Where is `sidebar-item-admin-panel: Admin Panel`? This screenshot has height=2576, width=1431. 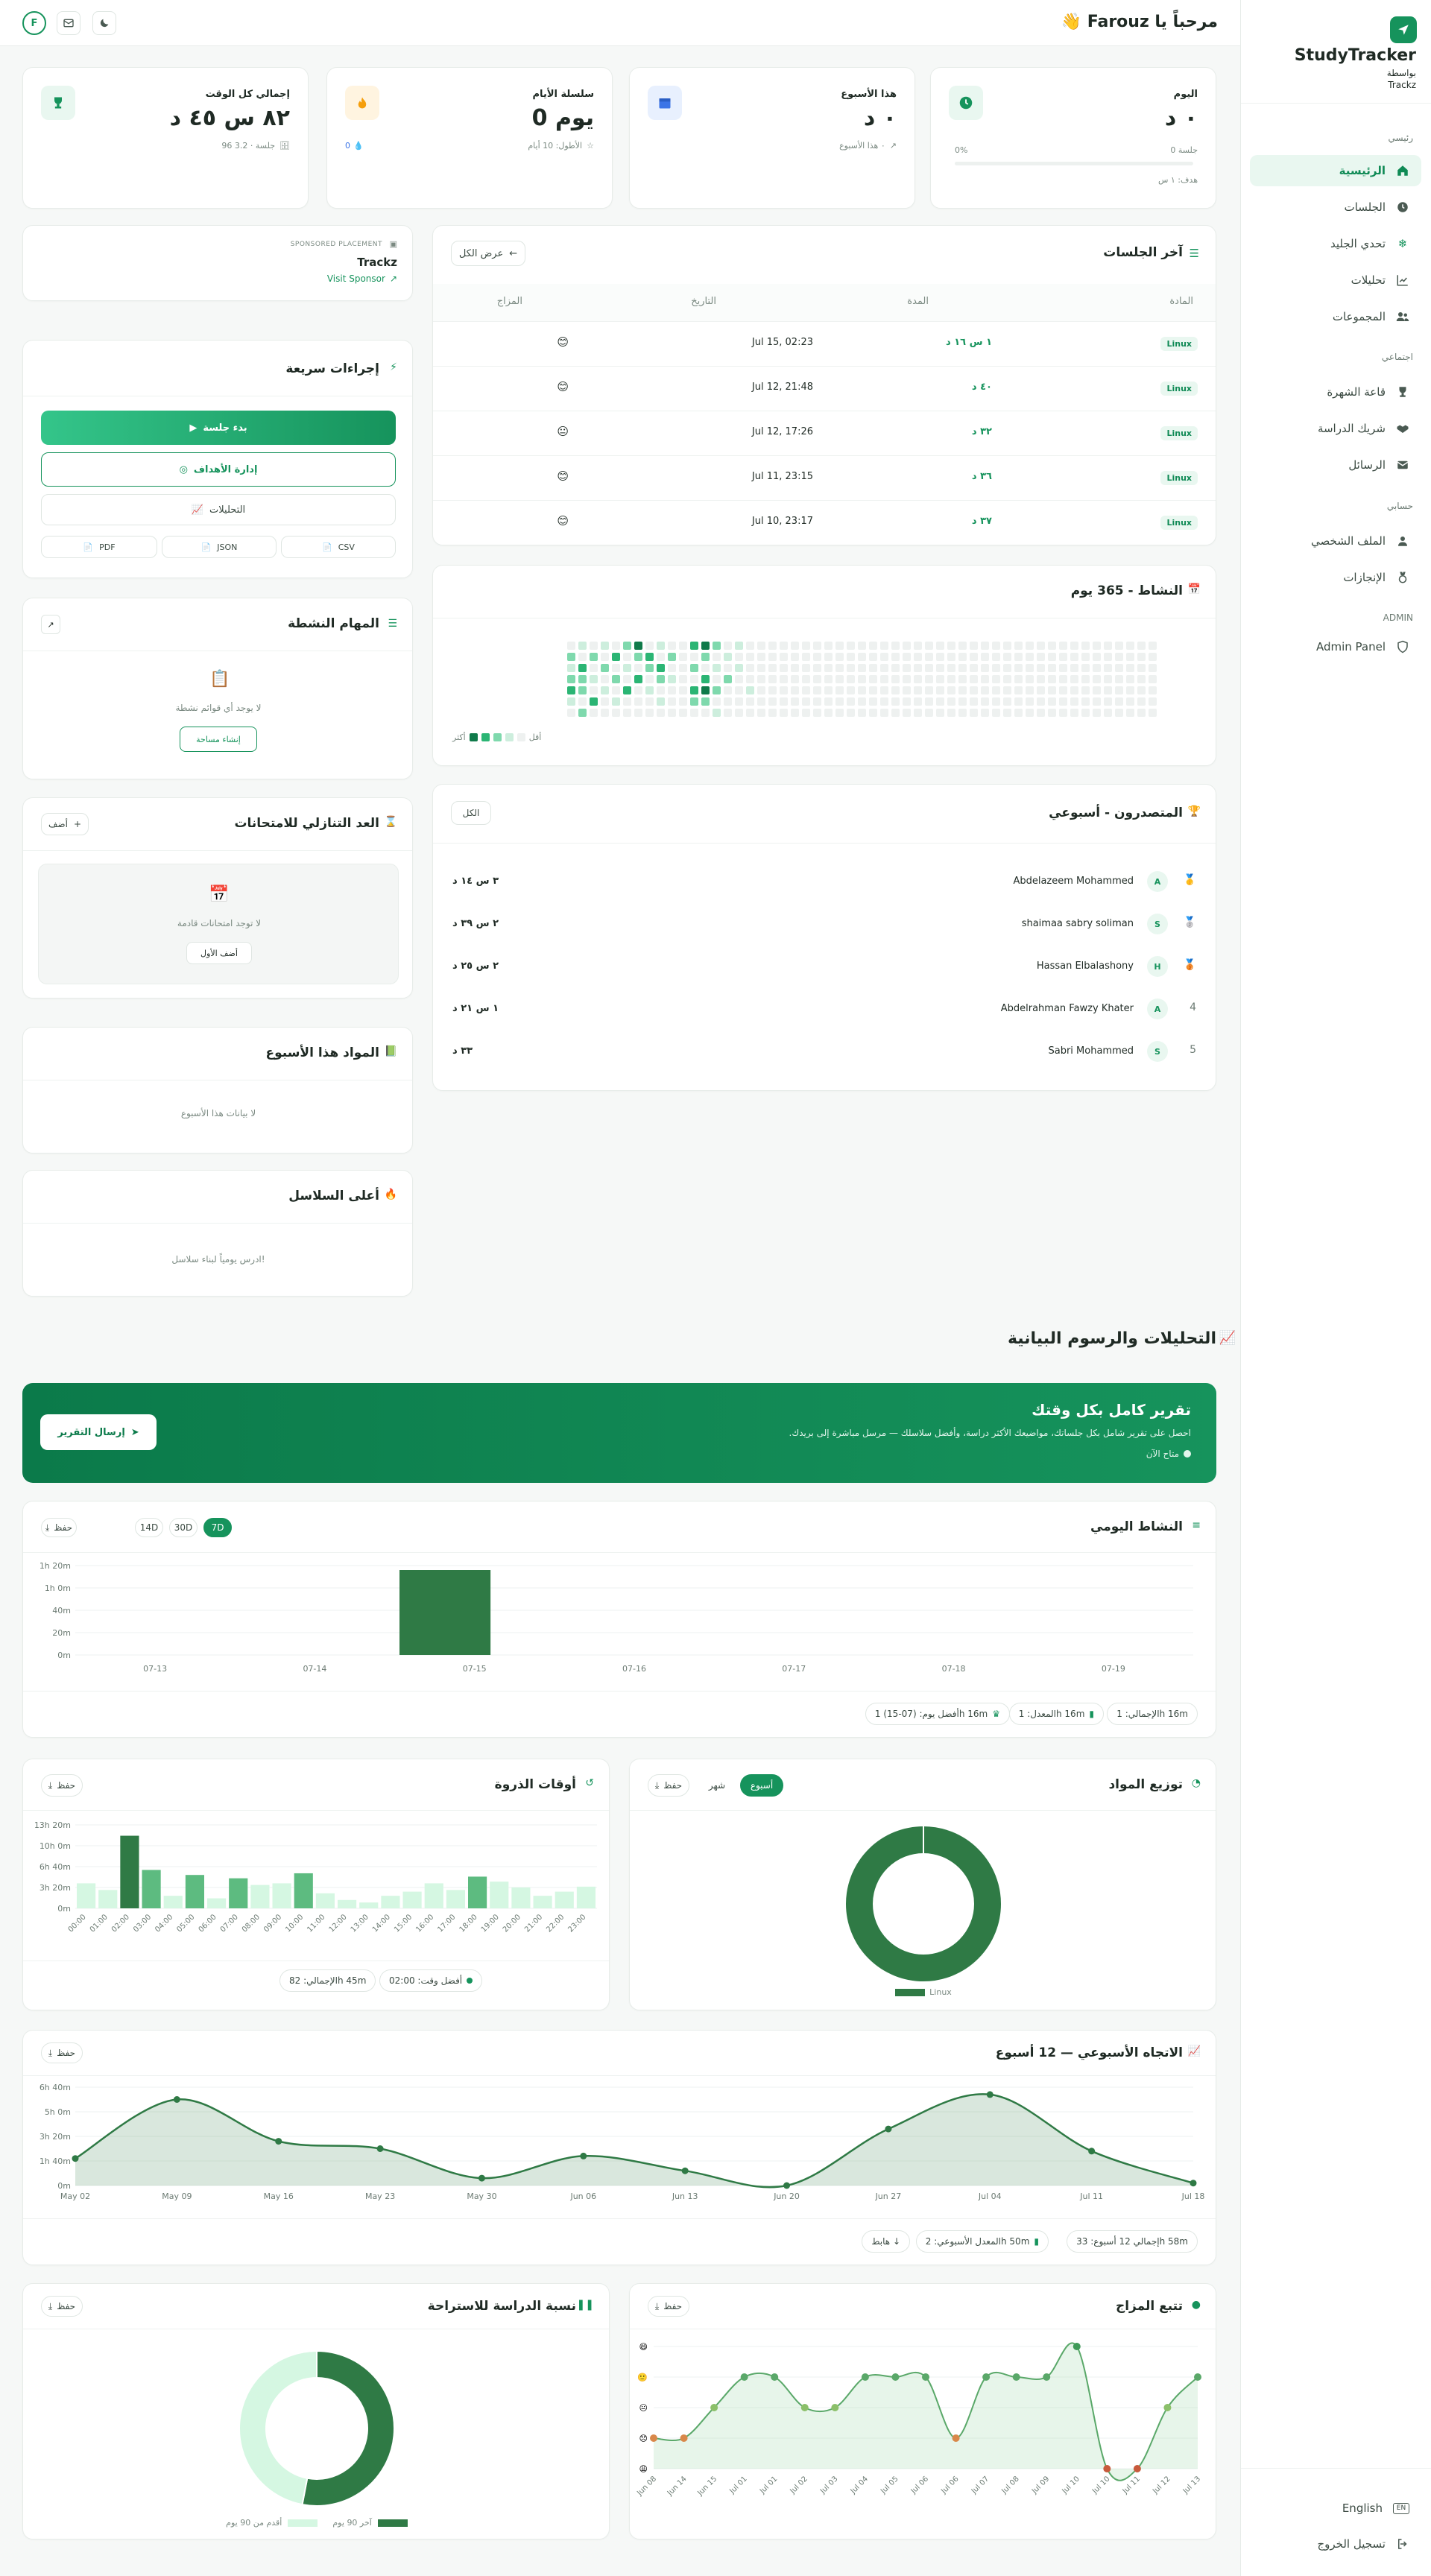 sidebar-item-admin-panel: Admin Panel is located at coordinates (1335, 646).